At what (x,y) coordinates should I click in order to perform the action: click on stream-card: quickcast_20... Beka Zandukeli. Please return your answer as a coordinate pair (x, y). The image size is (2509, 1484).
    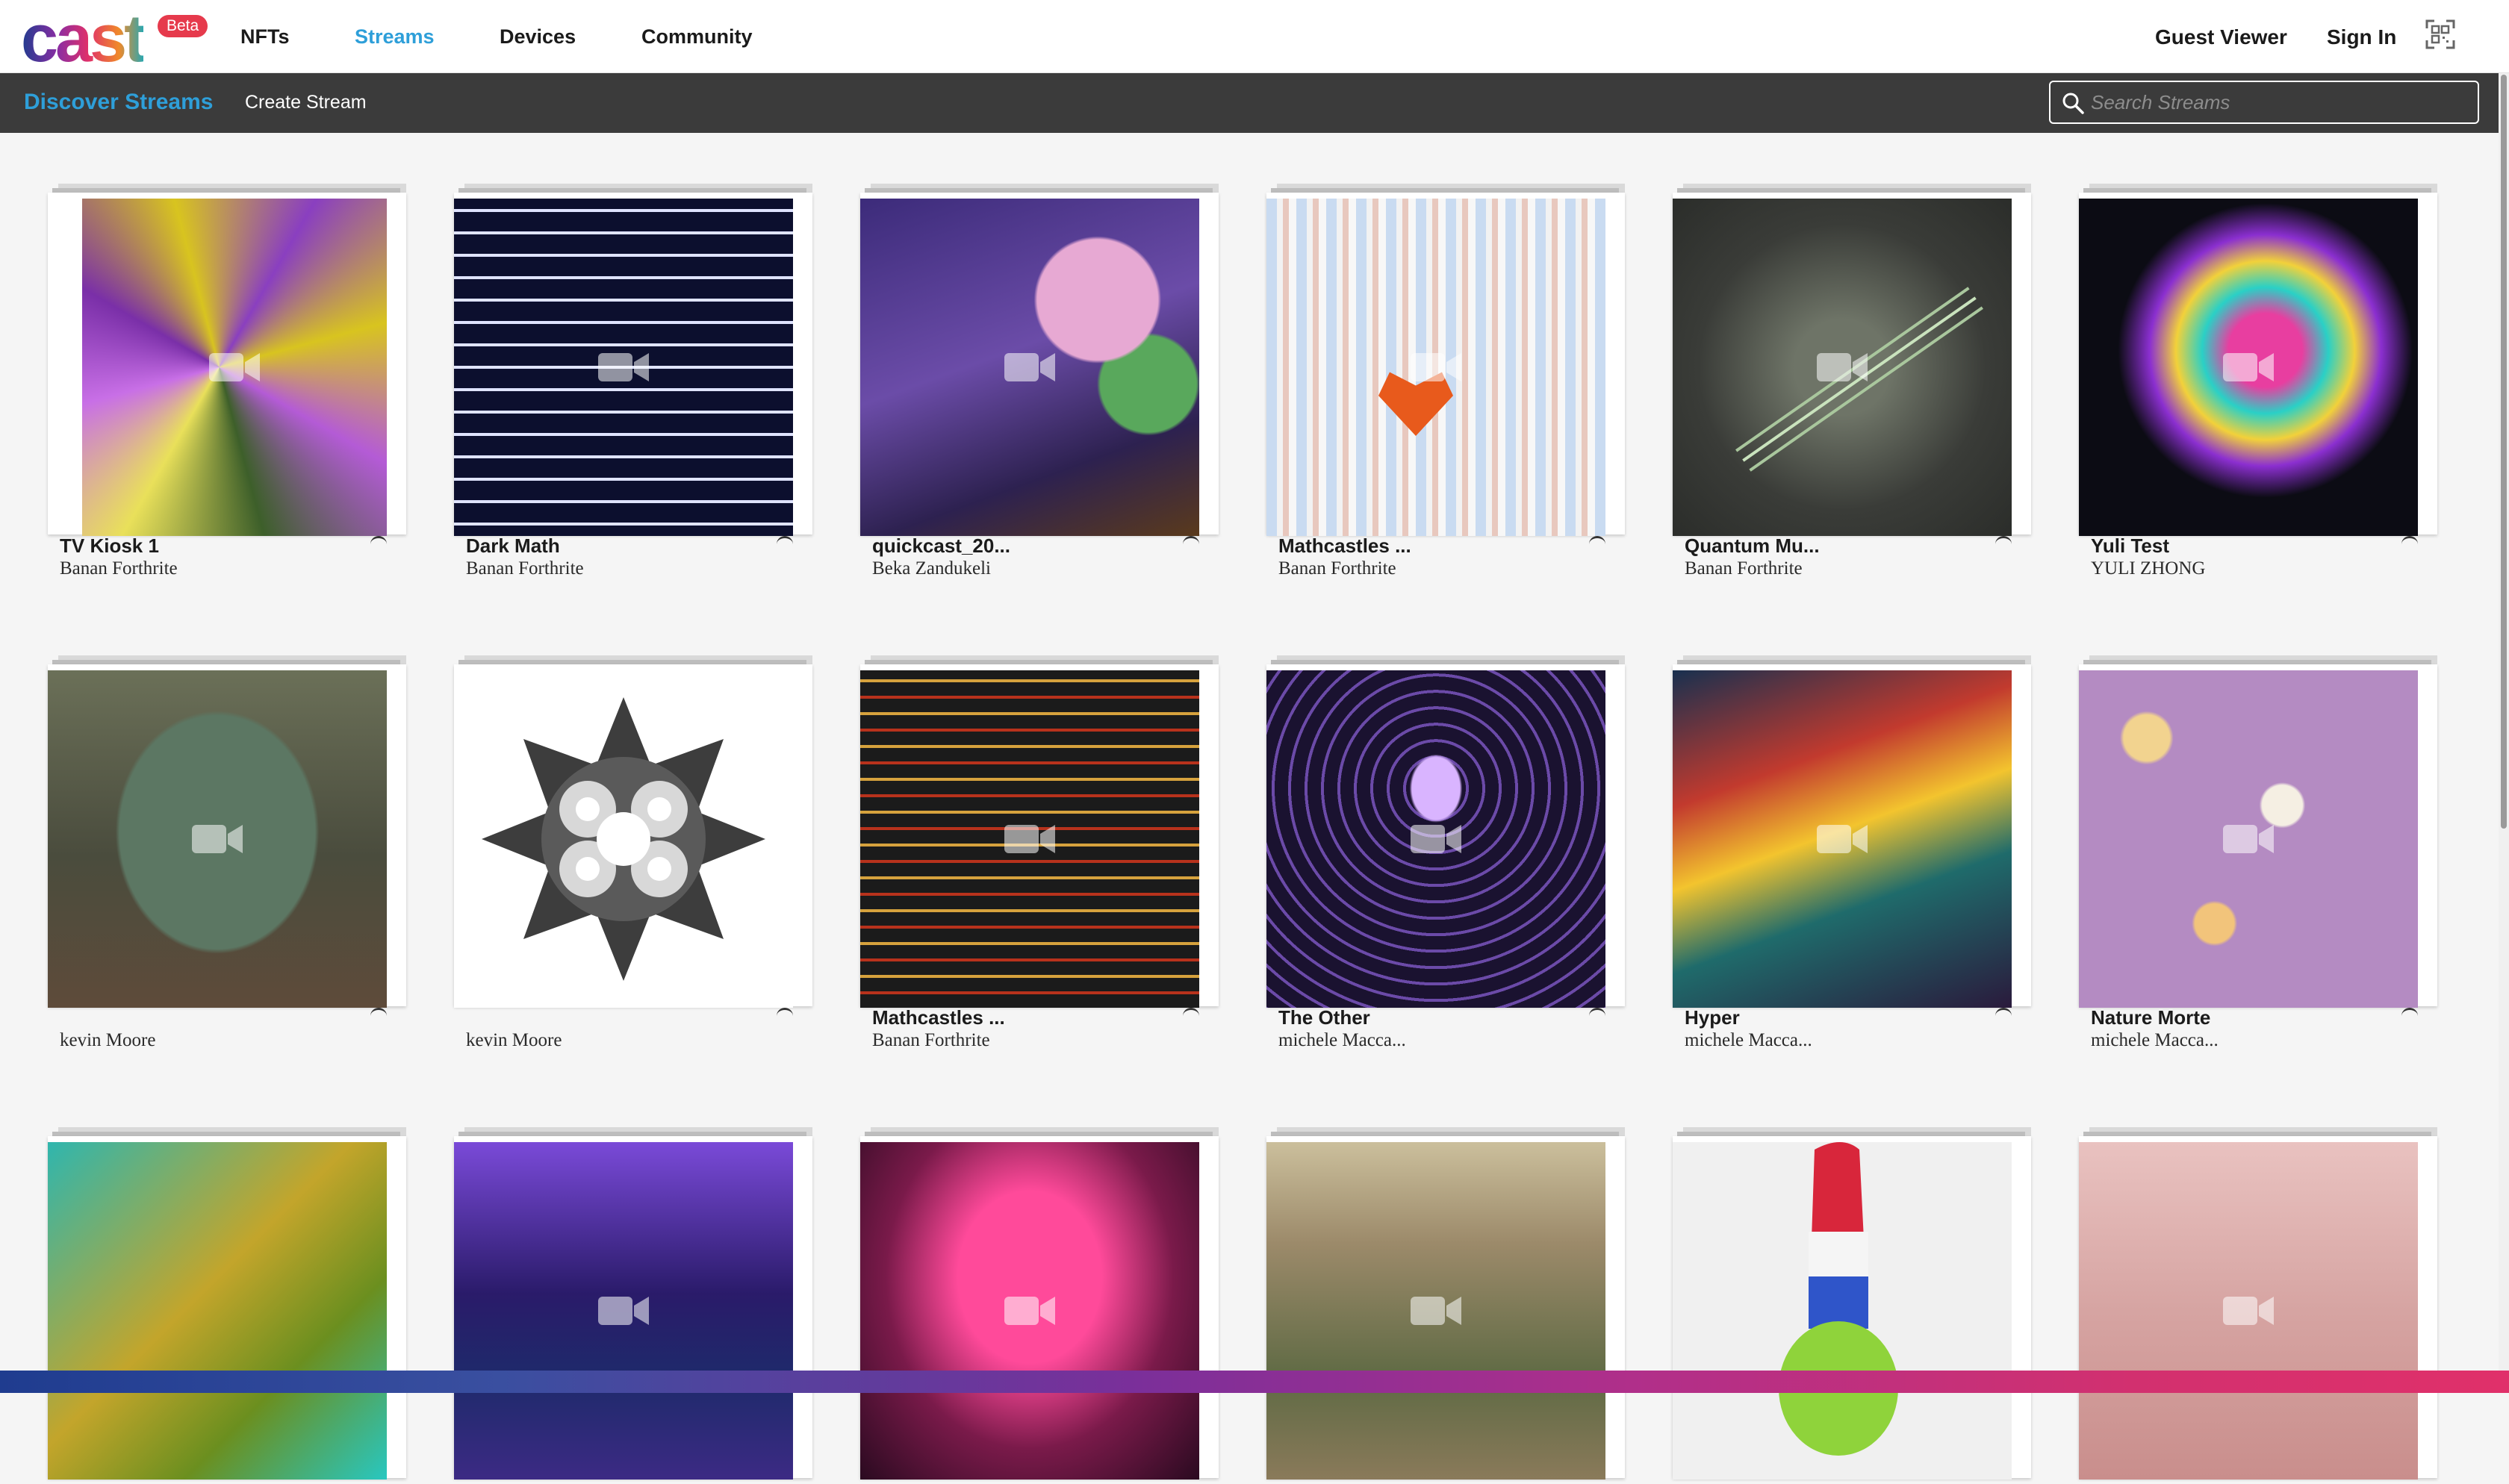
    Looking at the image, I should click on (1039, 381).